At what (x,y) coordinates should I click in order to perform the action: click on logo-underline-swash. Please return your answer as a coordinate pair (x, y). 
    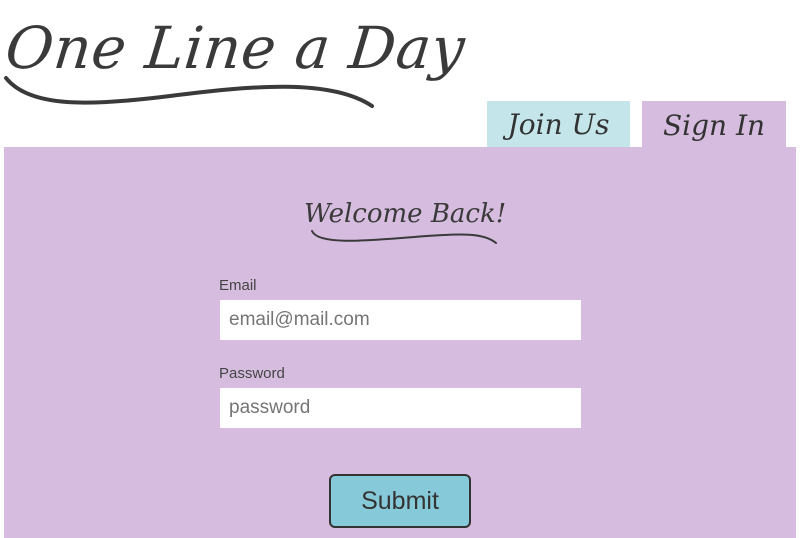
    Looking at the image, I should click on (189, 92).